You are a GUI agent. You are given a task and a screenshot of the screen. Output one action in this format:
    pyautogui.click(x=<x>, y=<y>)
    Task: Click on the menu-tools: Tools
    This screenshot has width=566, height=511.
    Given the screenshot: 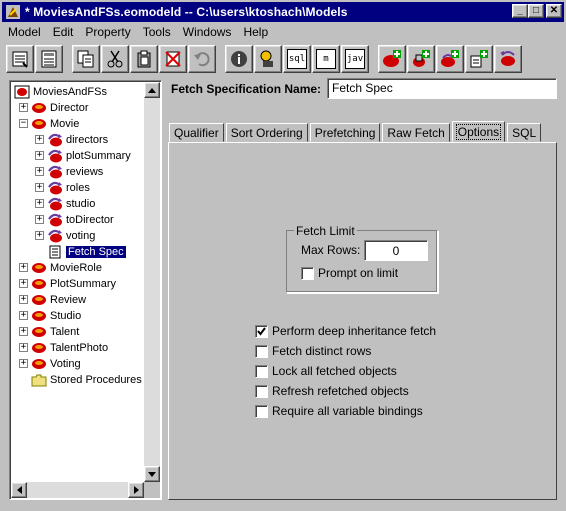 What is the action you would take?
    pyautogui.click(x=157, y=32)
    